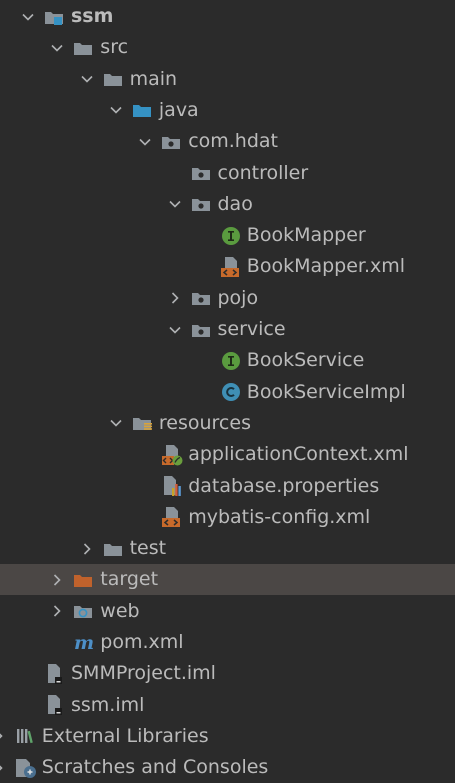 This screenshot has height=783, width=455. I want to click on tree-item-label: ssm.iml, so click(108, 704).